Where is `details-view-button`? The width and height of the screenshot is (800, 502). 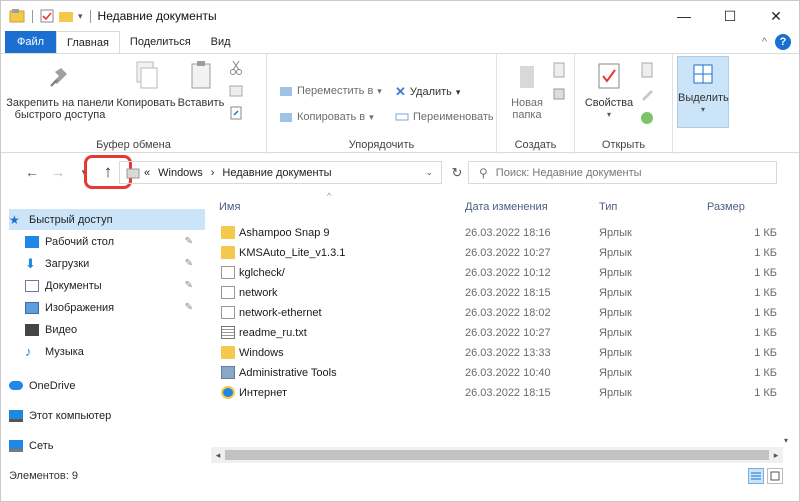
details-view-button is located at coordinates (756, 476).